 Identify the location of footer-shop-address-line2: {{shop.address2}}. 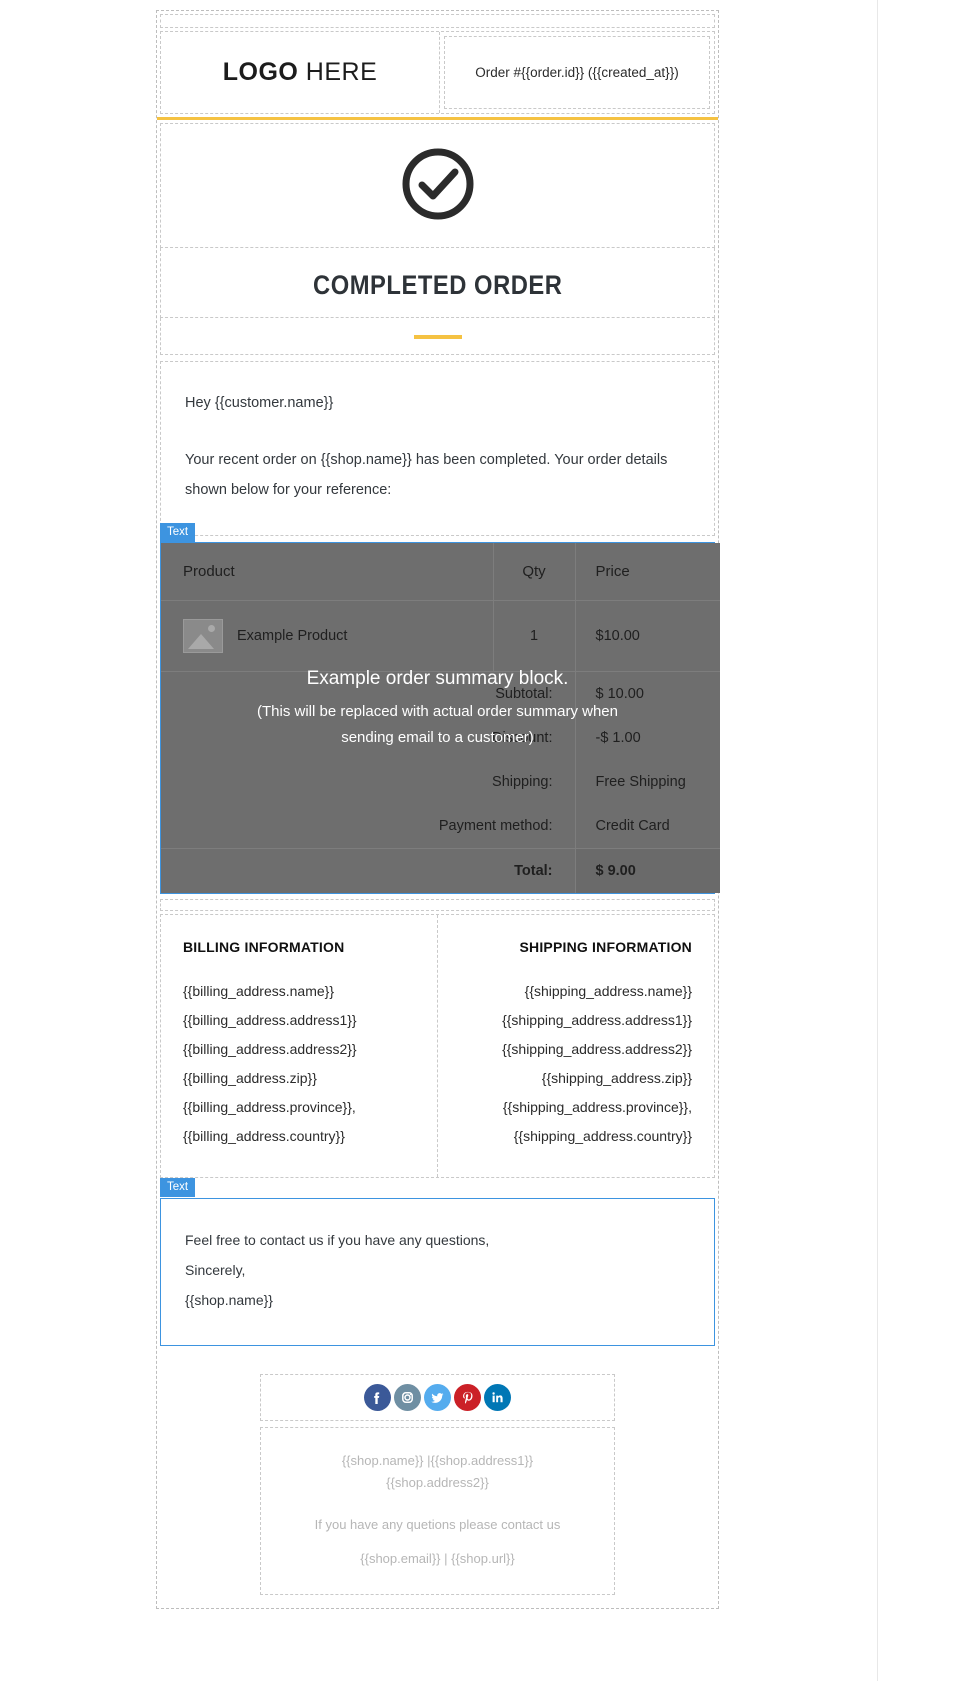
(437, 1482).